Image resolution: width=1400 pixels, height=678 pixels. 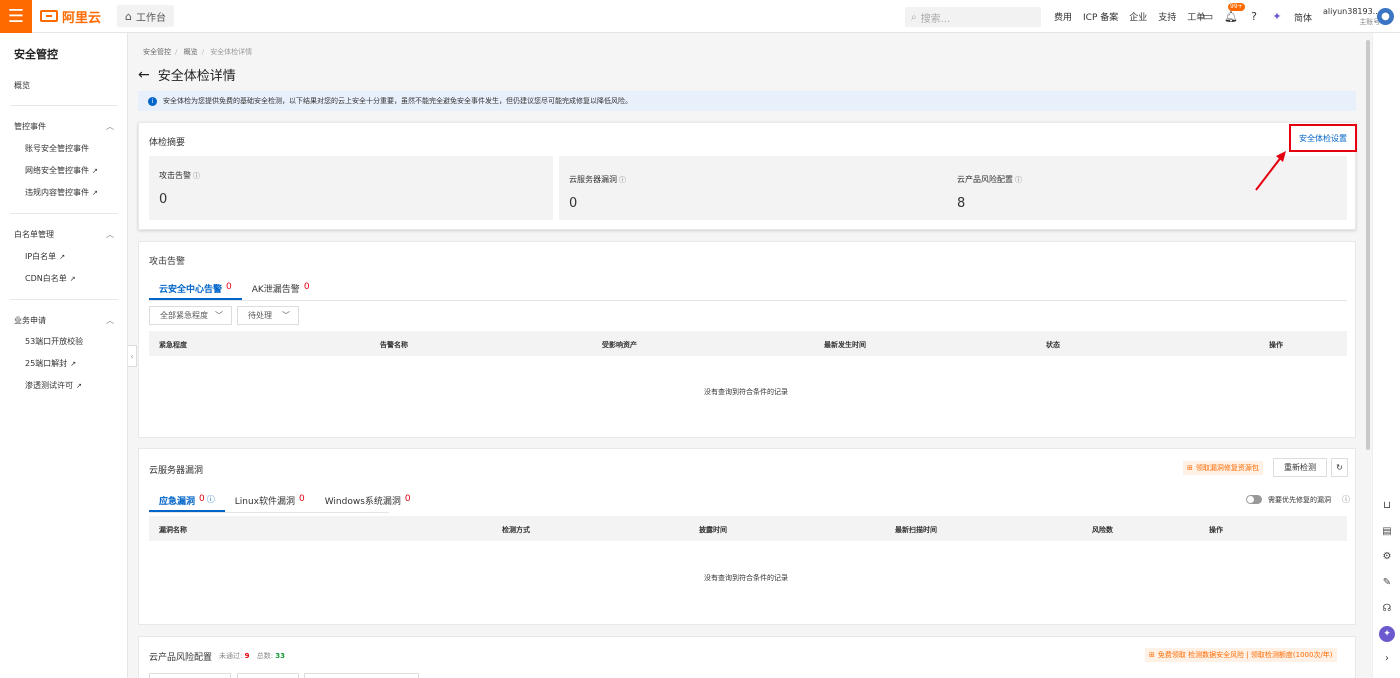 I want to click on home-icon: ⌂, so click(x=128, y=16).